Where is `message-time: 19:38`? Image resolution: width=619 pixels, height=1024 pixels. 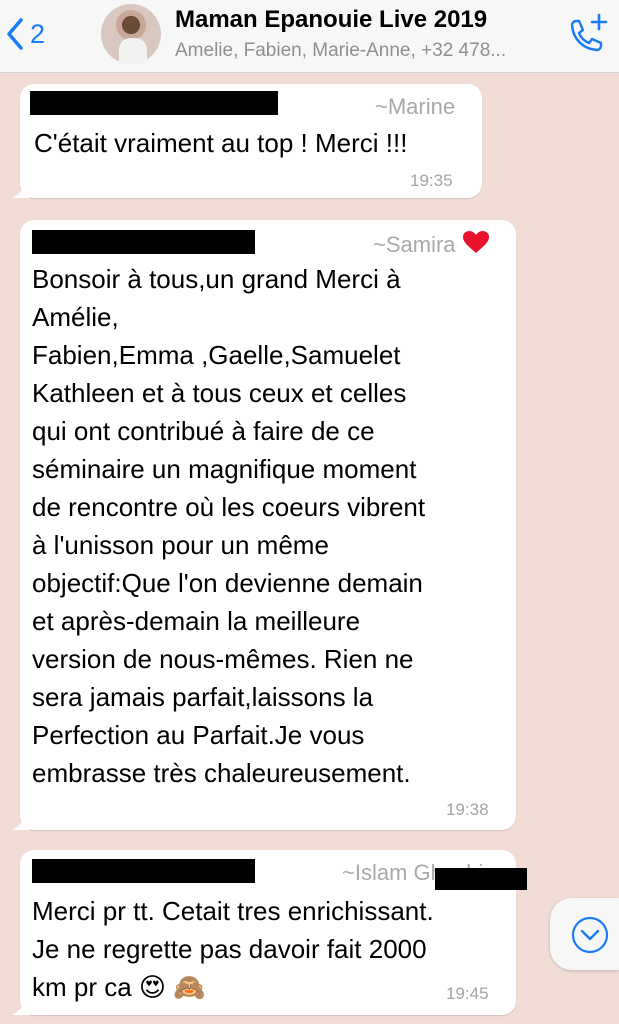
message-time: 19:38 is located at coordinates (467, 809).